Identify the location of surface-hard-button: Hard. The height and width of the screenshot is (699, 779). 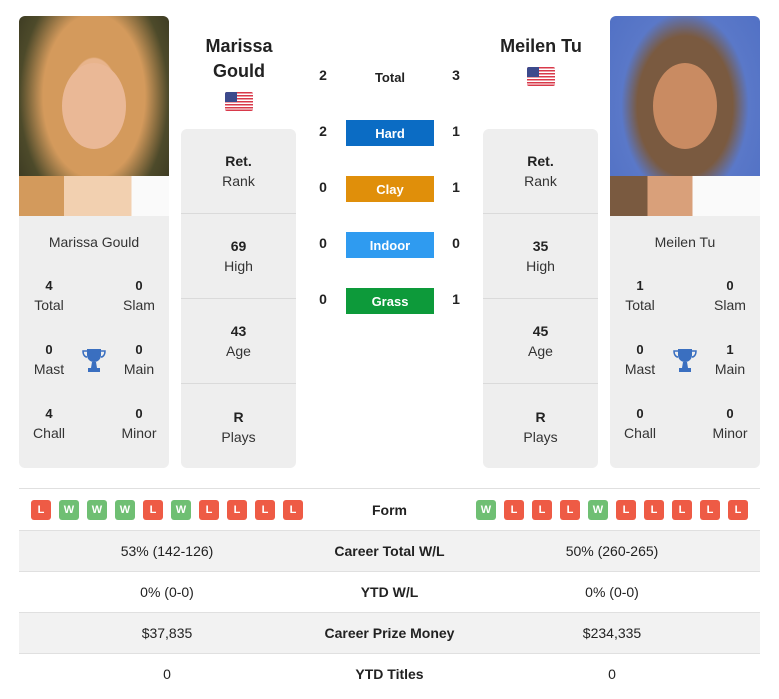
(390, 133).